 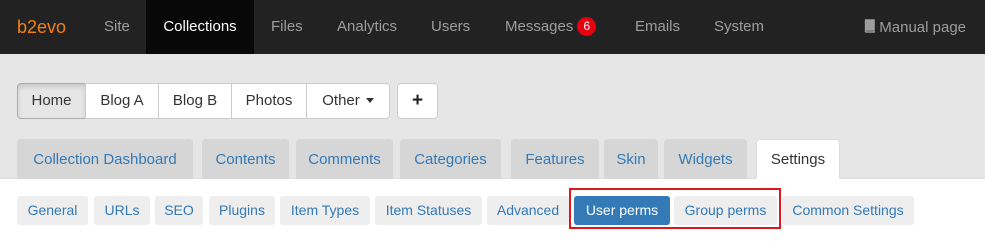 What do you see at coordinates (287, 27) in the screenshot?
I see `nav-files: Files` at bounding box center [287, 27].